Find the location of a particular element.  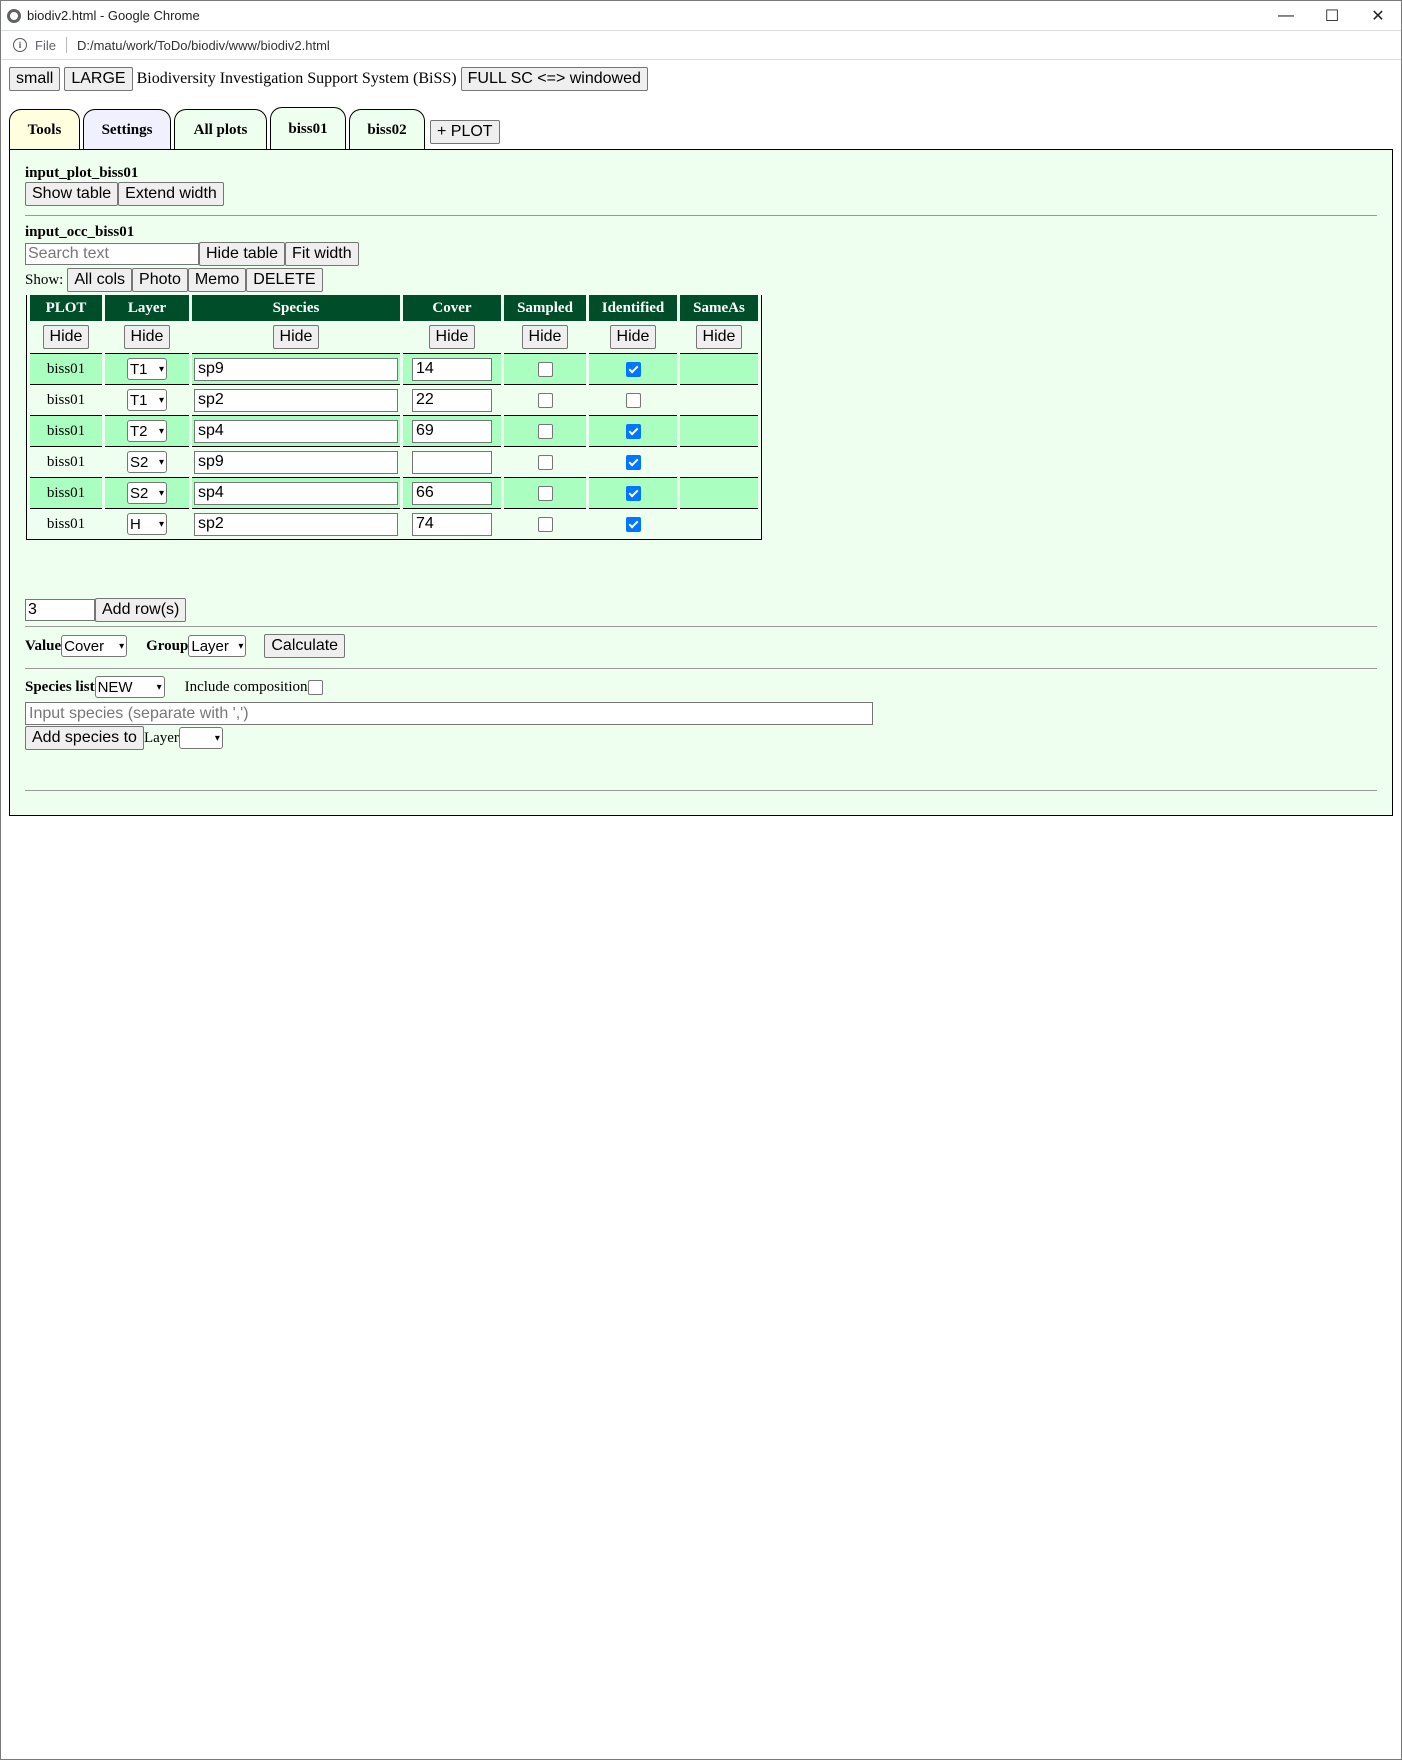

show-table-button: Show table is located at coordinates (72, 194).